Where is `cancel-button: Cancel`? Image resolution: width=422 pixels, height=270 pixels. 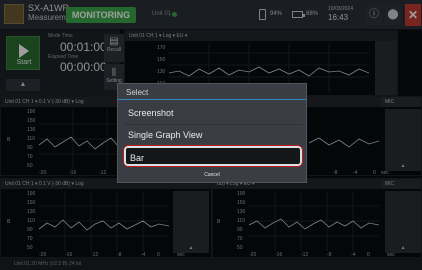 cancel-button: Cancel is located at coordinates (212, 175).